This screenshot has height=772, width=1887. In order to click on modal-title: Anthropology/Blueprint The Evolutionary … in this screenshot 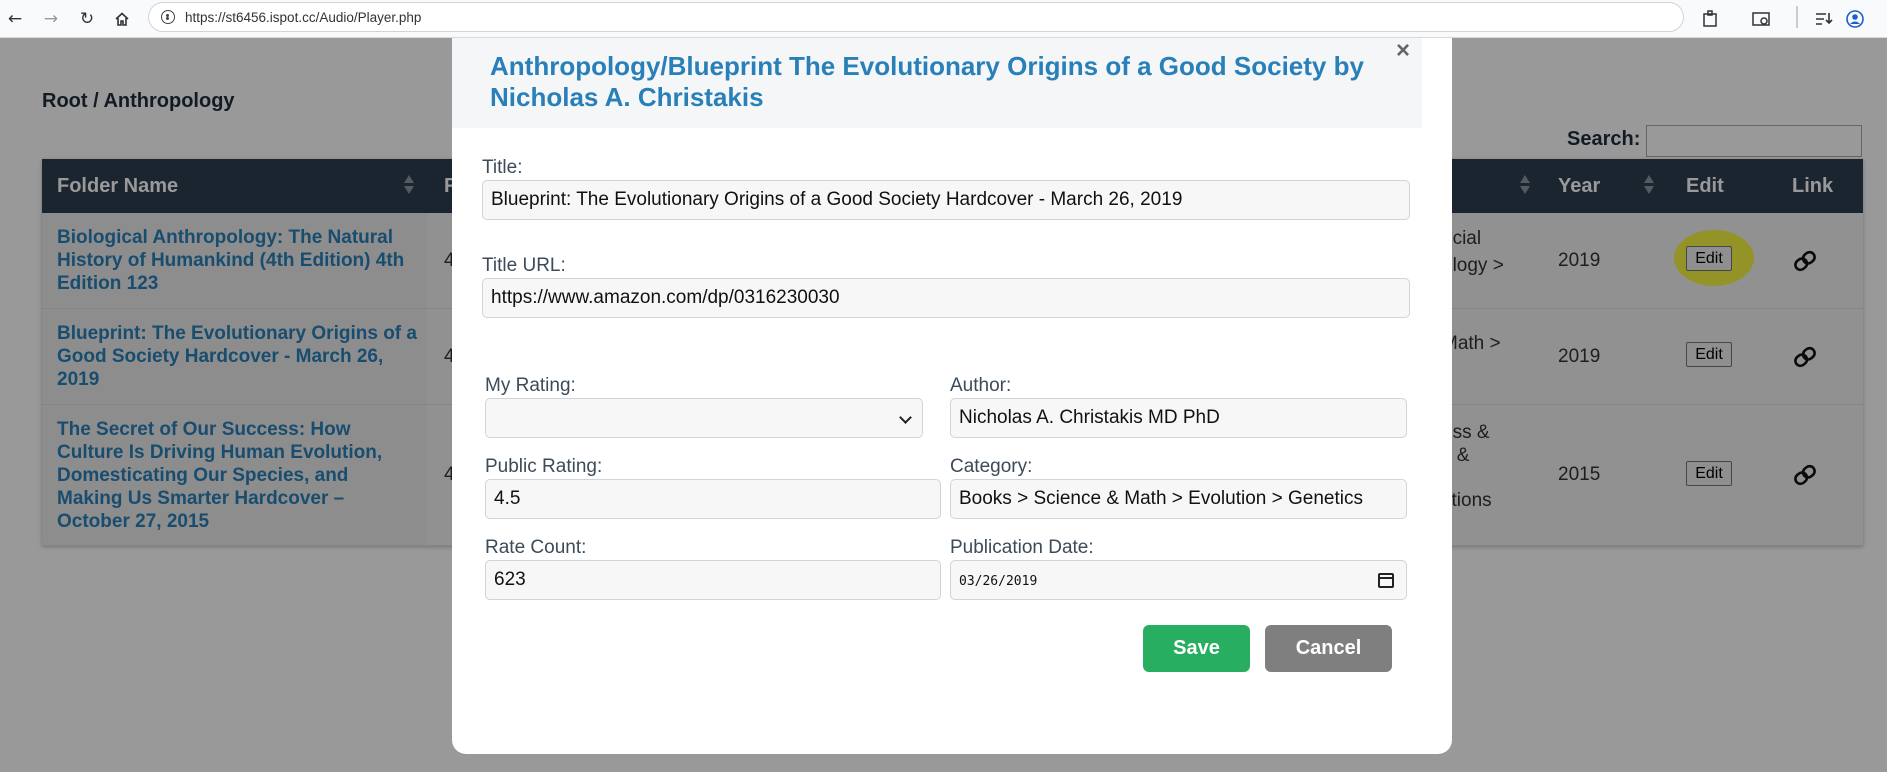, I will do `click(927, 81)`.